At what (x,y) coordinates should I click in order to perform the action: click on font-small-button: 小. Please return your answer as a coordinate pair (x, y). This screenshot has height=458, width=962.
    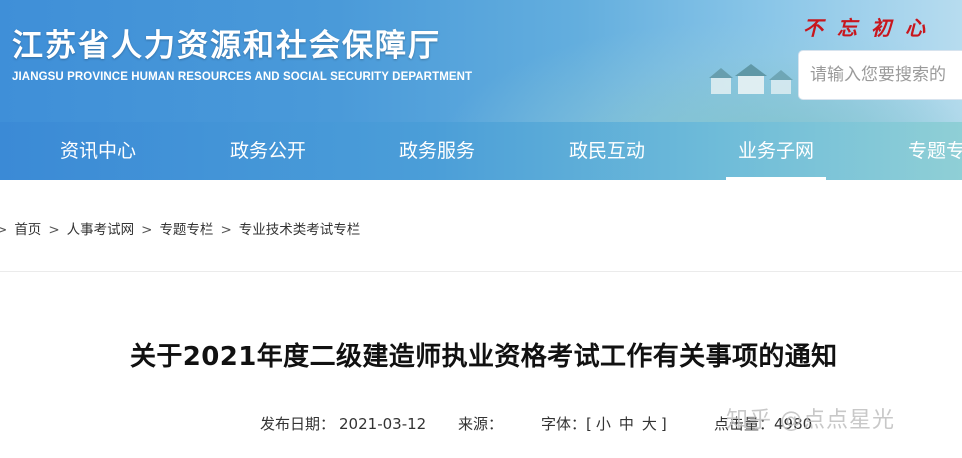
    Looking at the image, I should click on (603, 424).